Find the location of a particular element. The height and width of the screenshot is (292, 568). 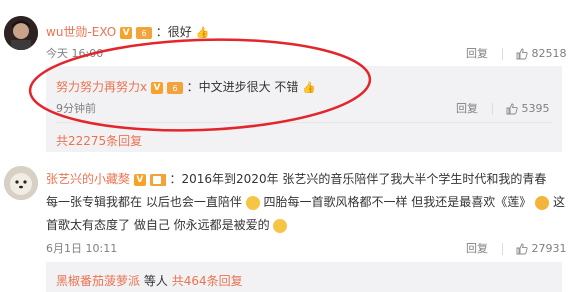

scream-emoji-icon is located at coordinates (542, 202).